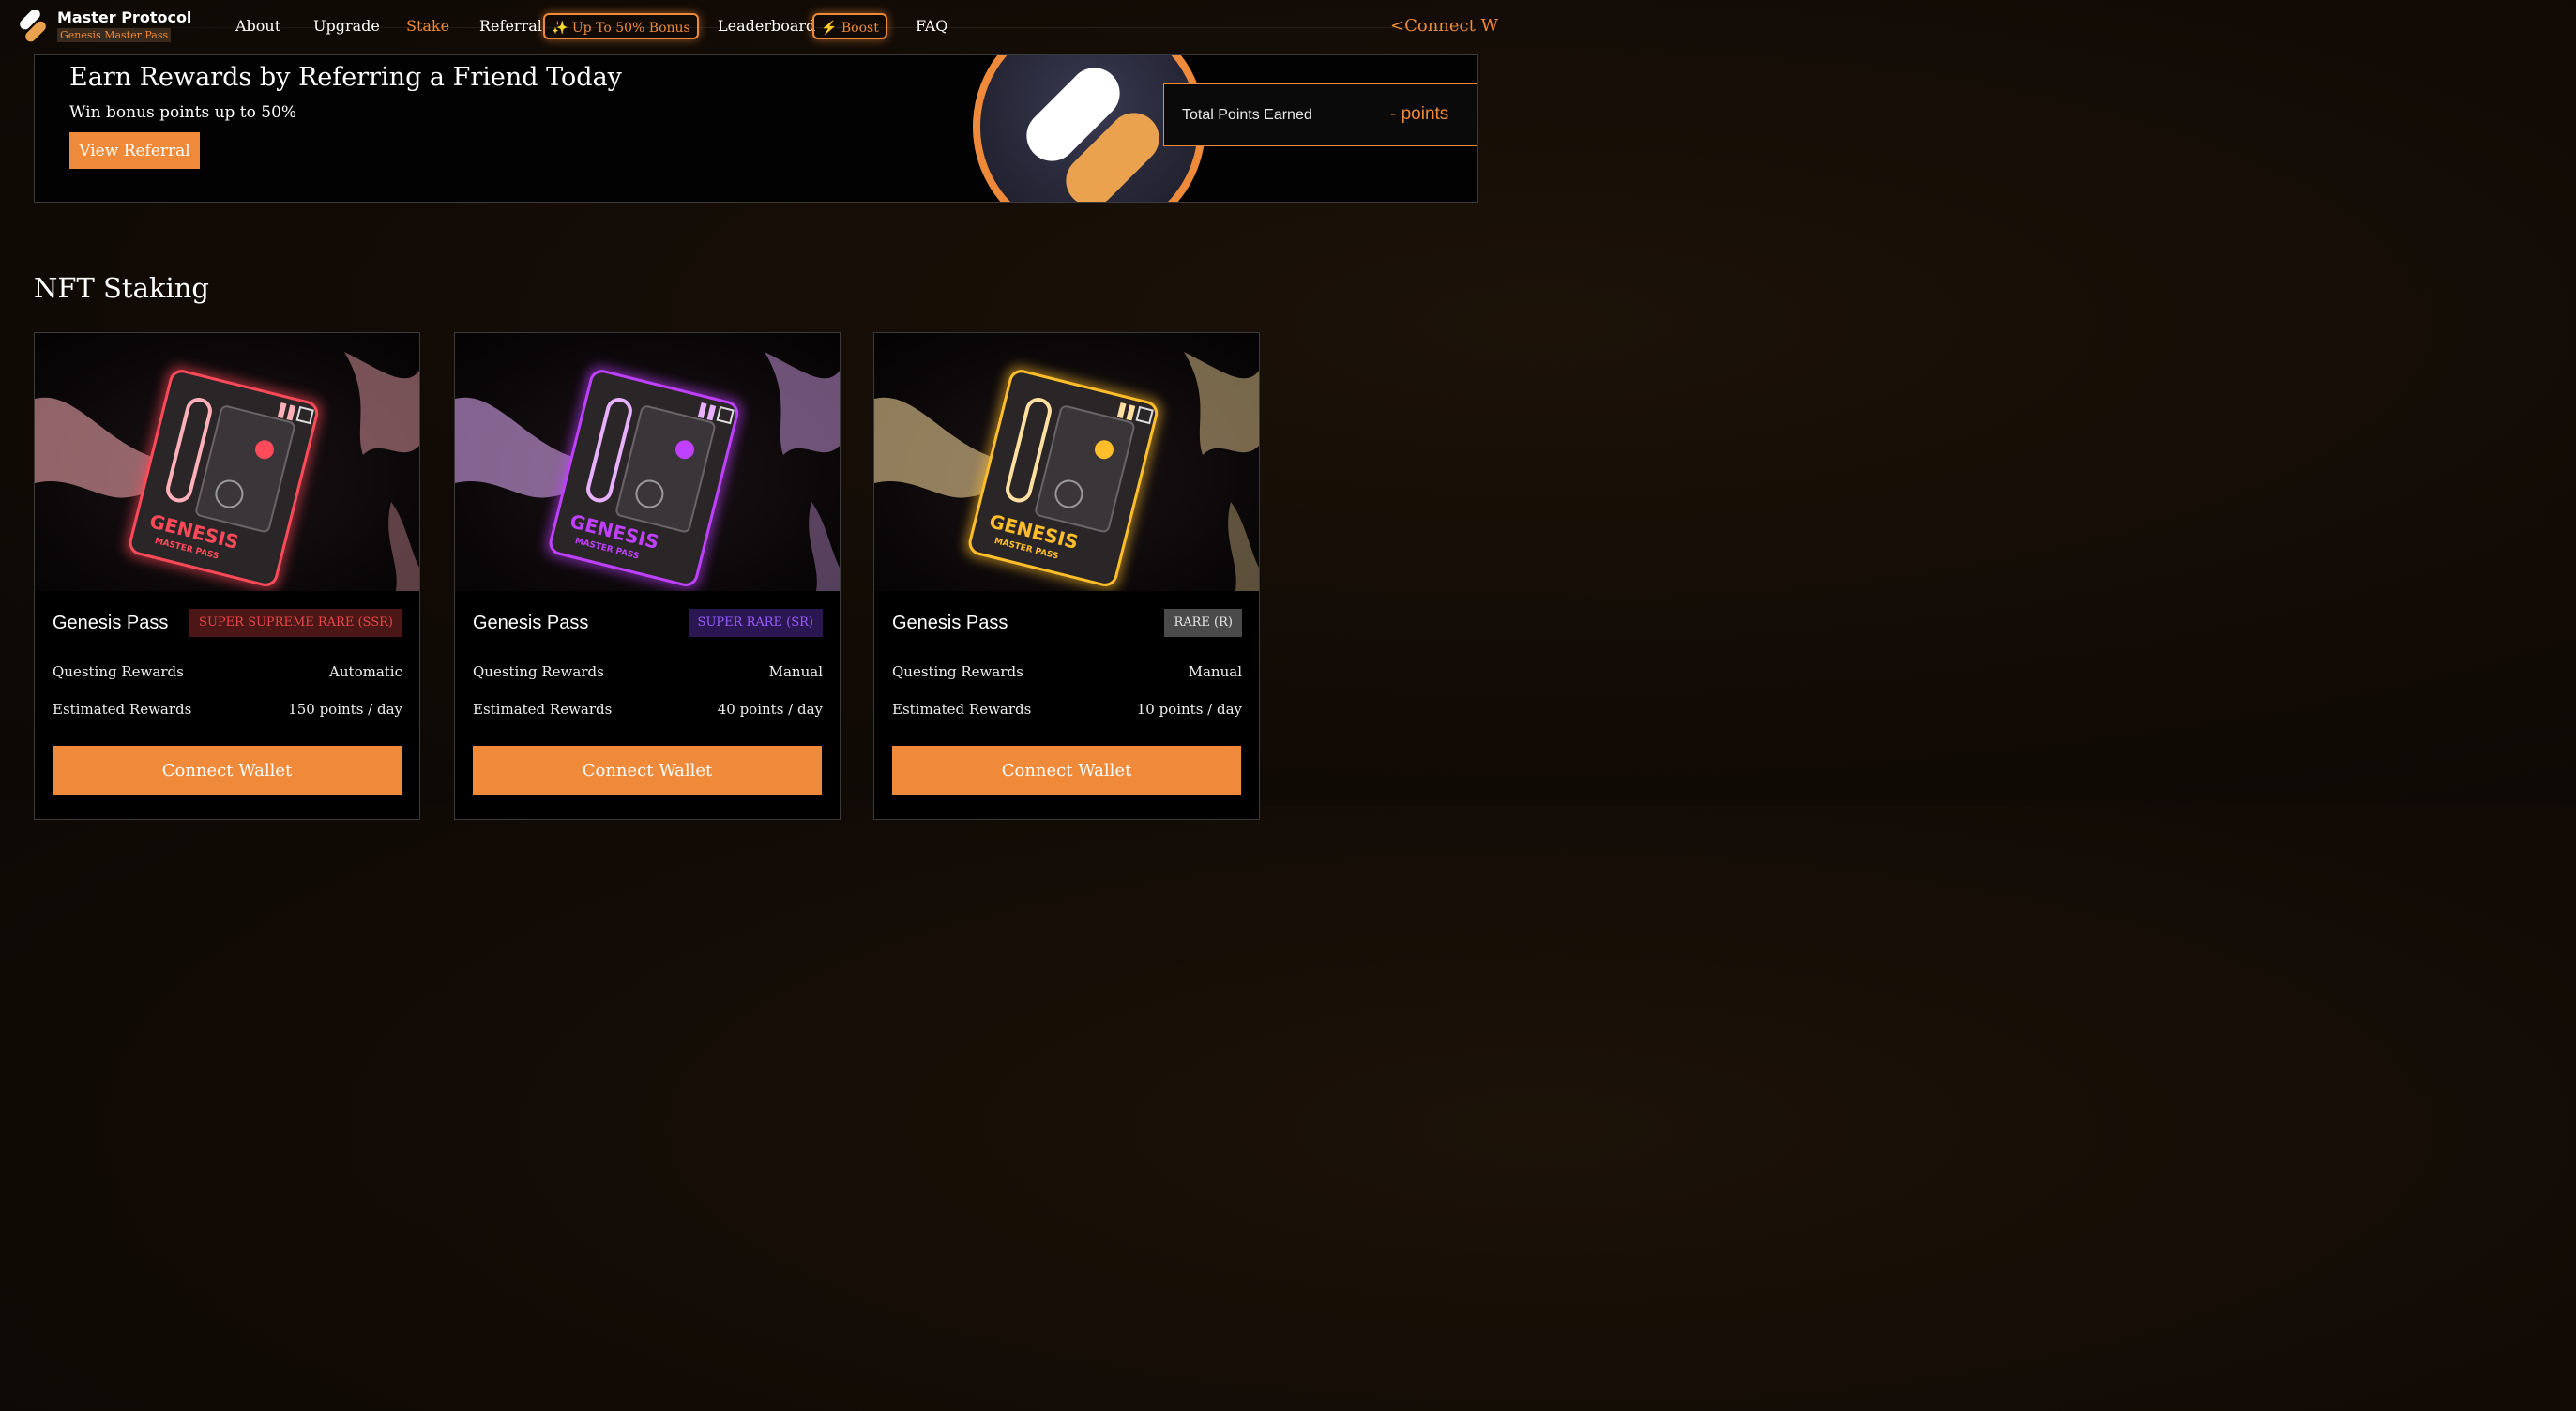  What do you see at coordinates (366, 671) in the screenshot?
I see `questing-rewards-value: Automatic` at bounding box center [366, 671].